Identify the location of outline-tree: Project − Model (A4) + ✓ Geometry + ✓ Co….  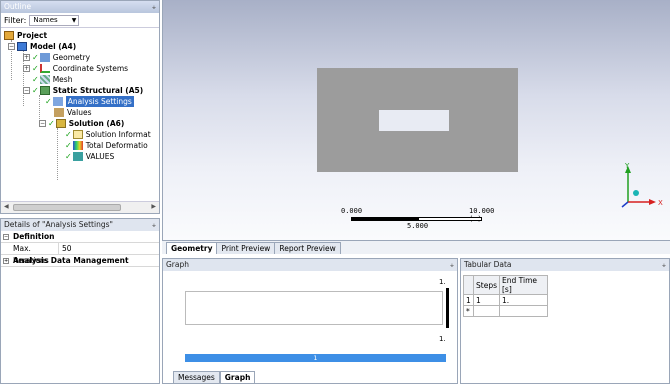
(80, 112).